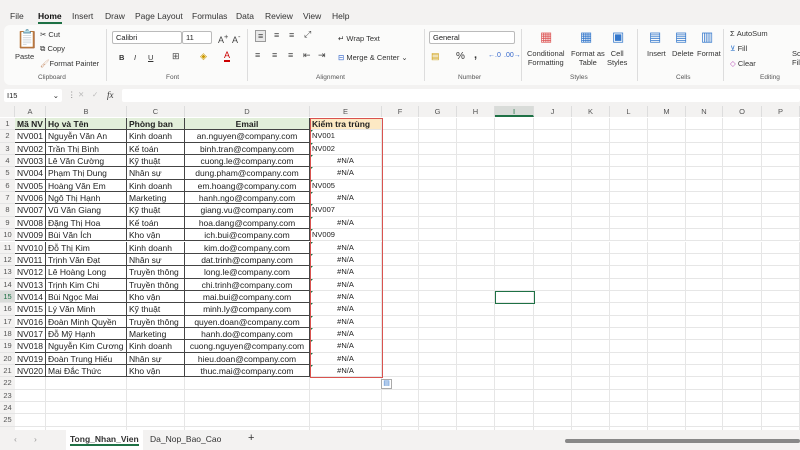 The height and width of the screenshot is (450, 800). What do you see at coordinates (460, 56) in the screenshot?
I see `percent-button: %` at bounding box center [460, 56].